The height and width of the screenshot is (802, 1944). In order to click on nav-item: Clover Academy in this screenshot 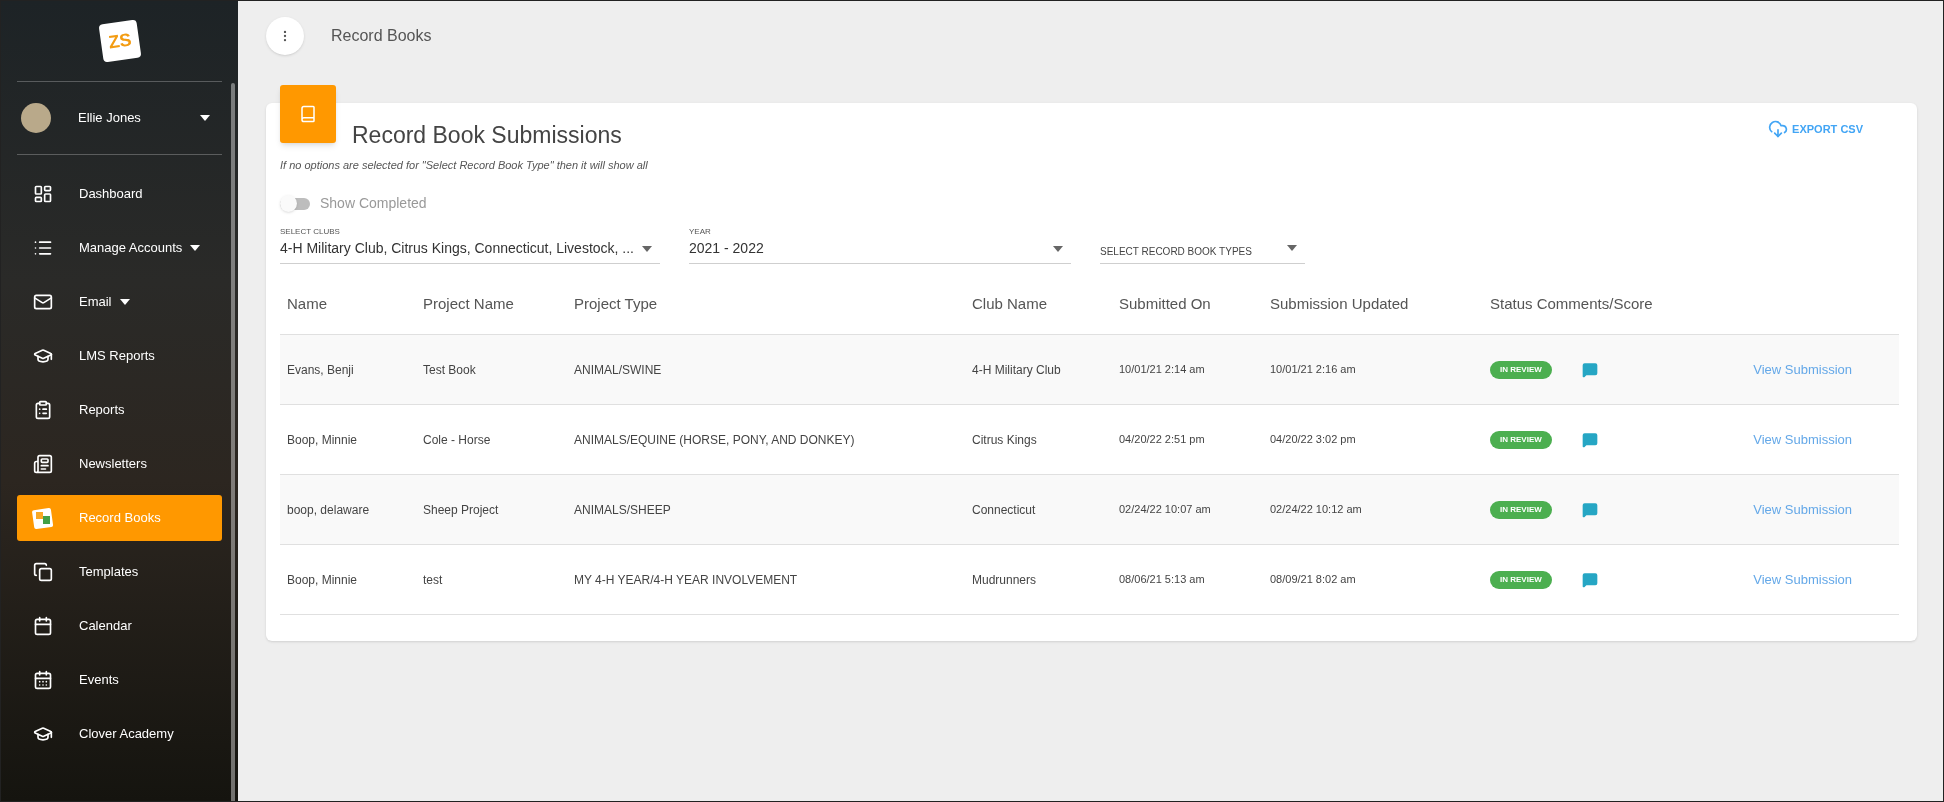, I will do `click(119, 734)`.